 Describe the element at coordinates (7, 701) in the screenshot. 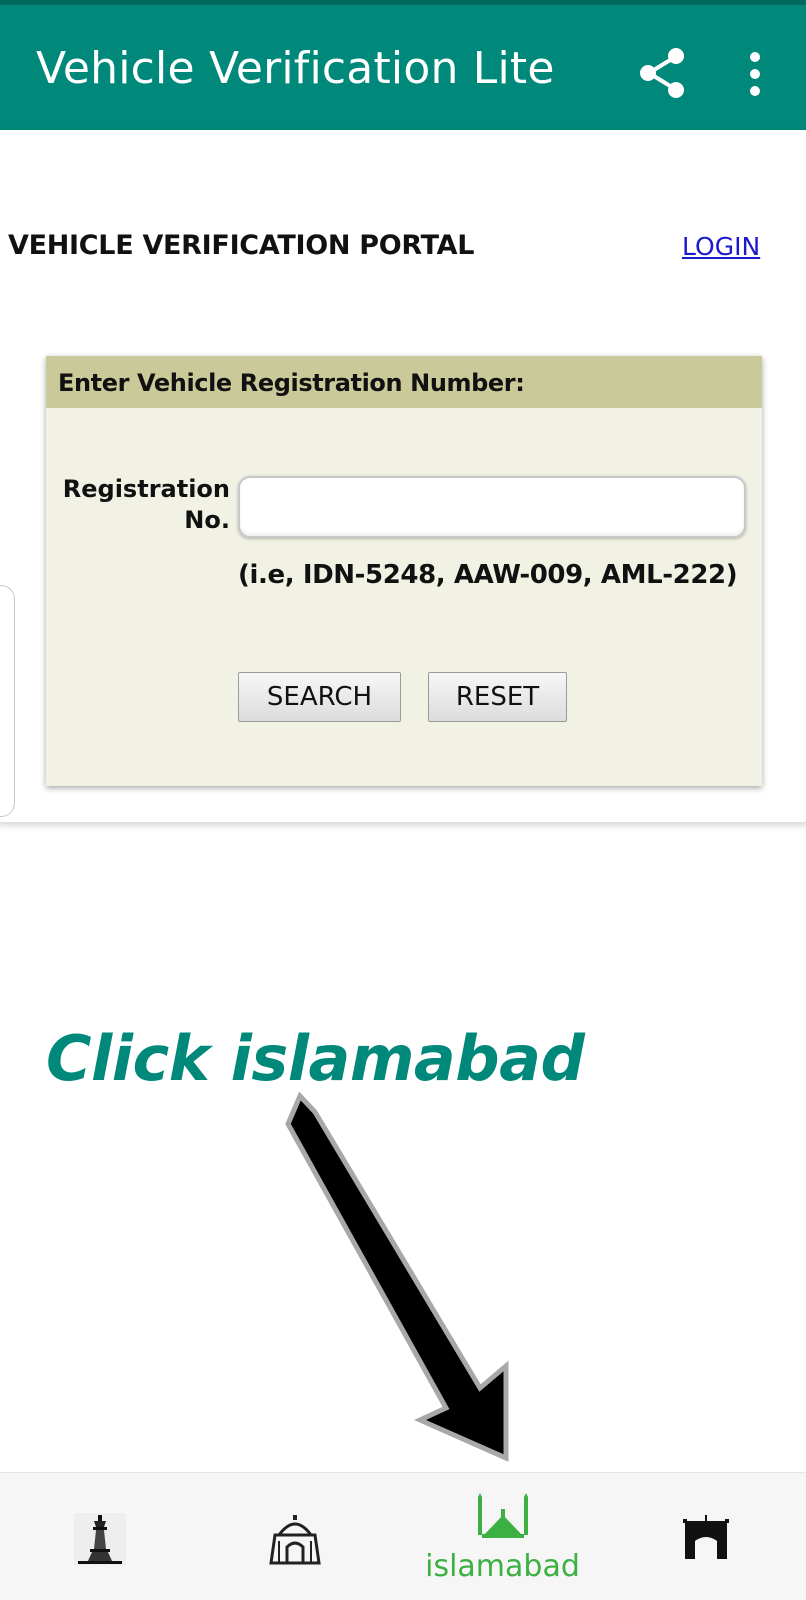

I see `side-panel-edge` at that location.